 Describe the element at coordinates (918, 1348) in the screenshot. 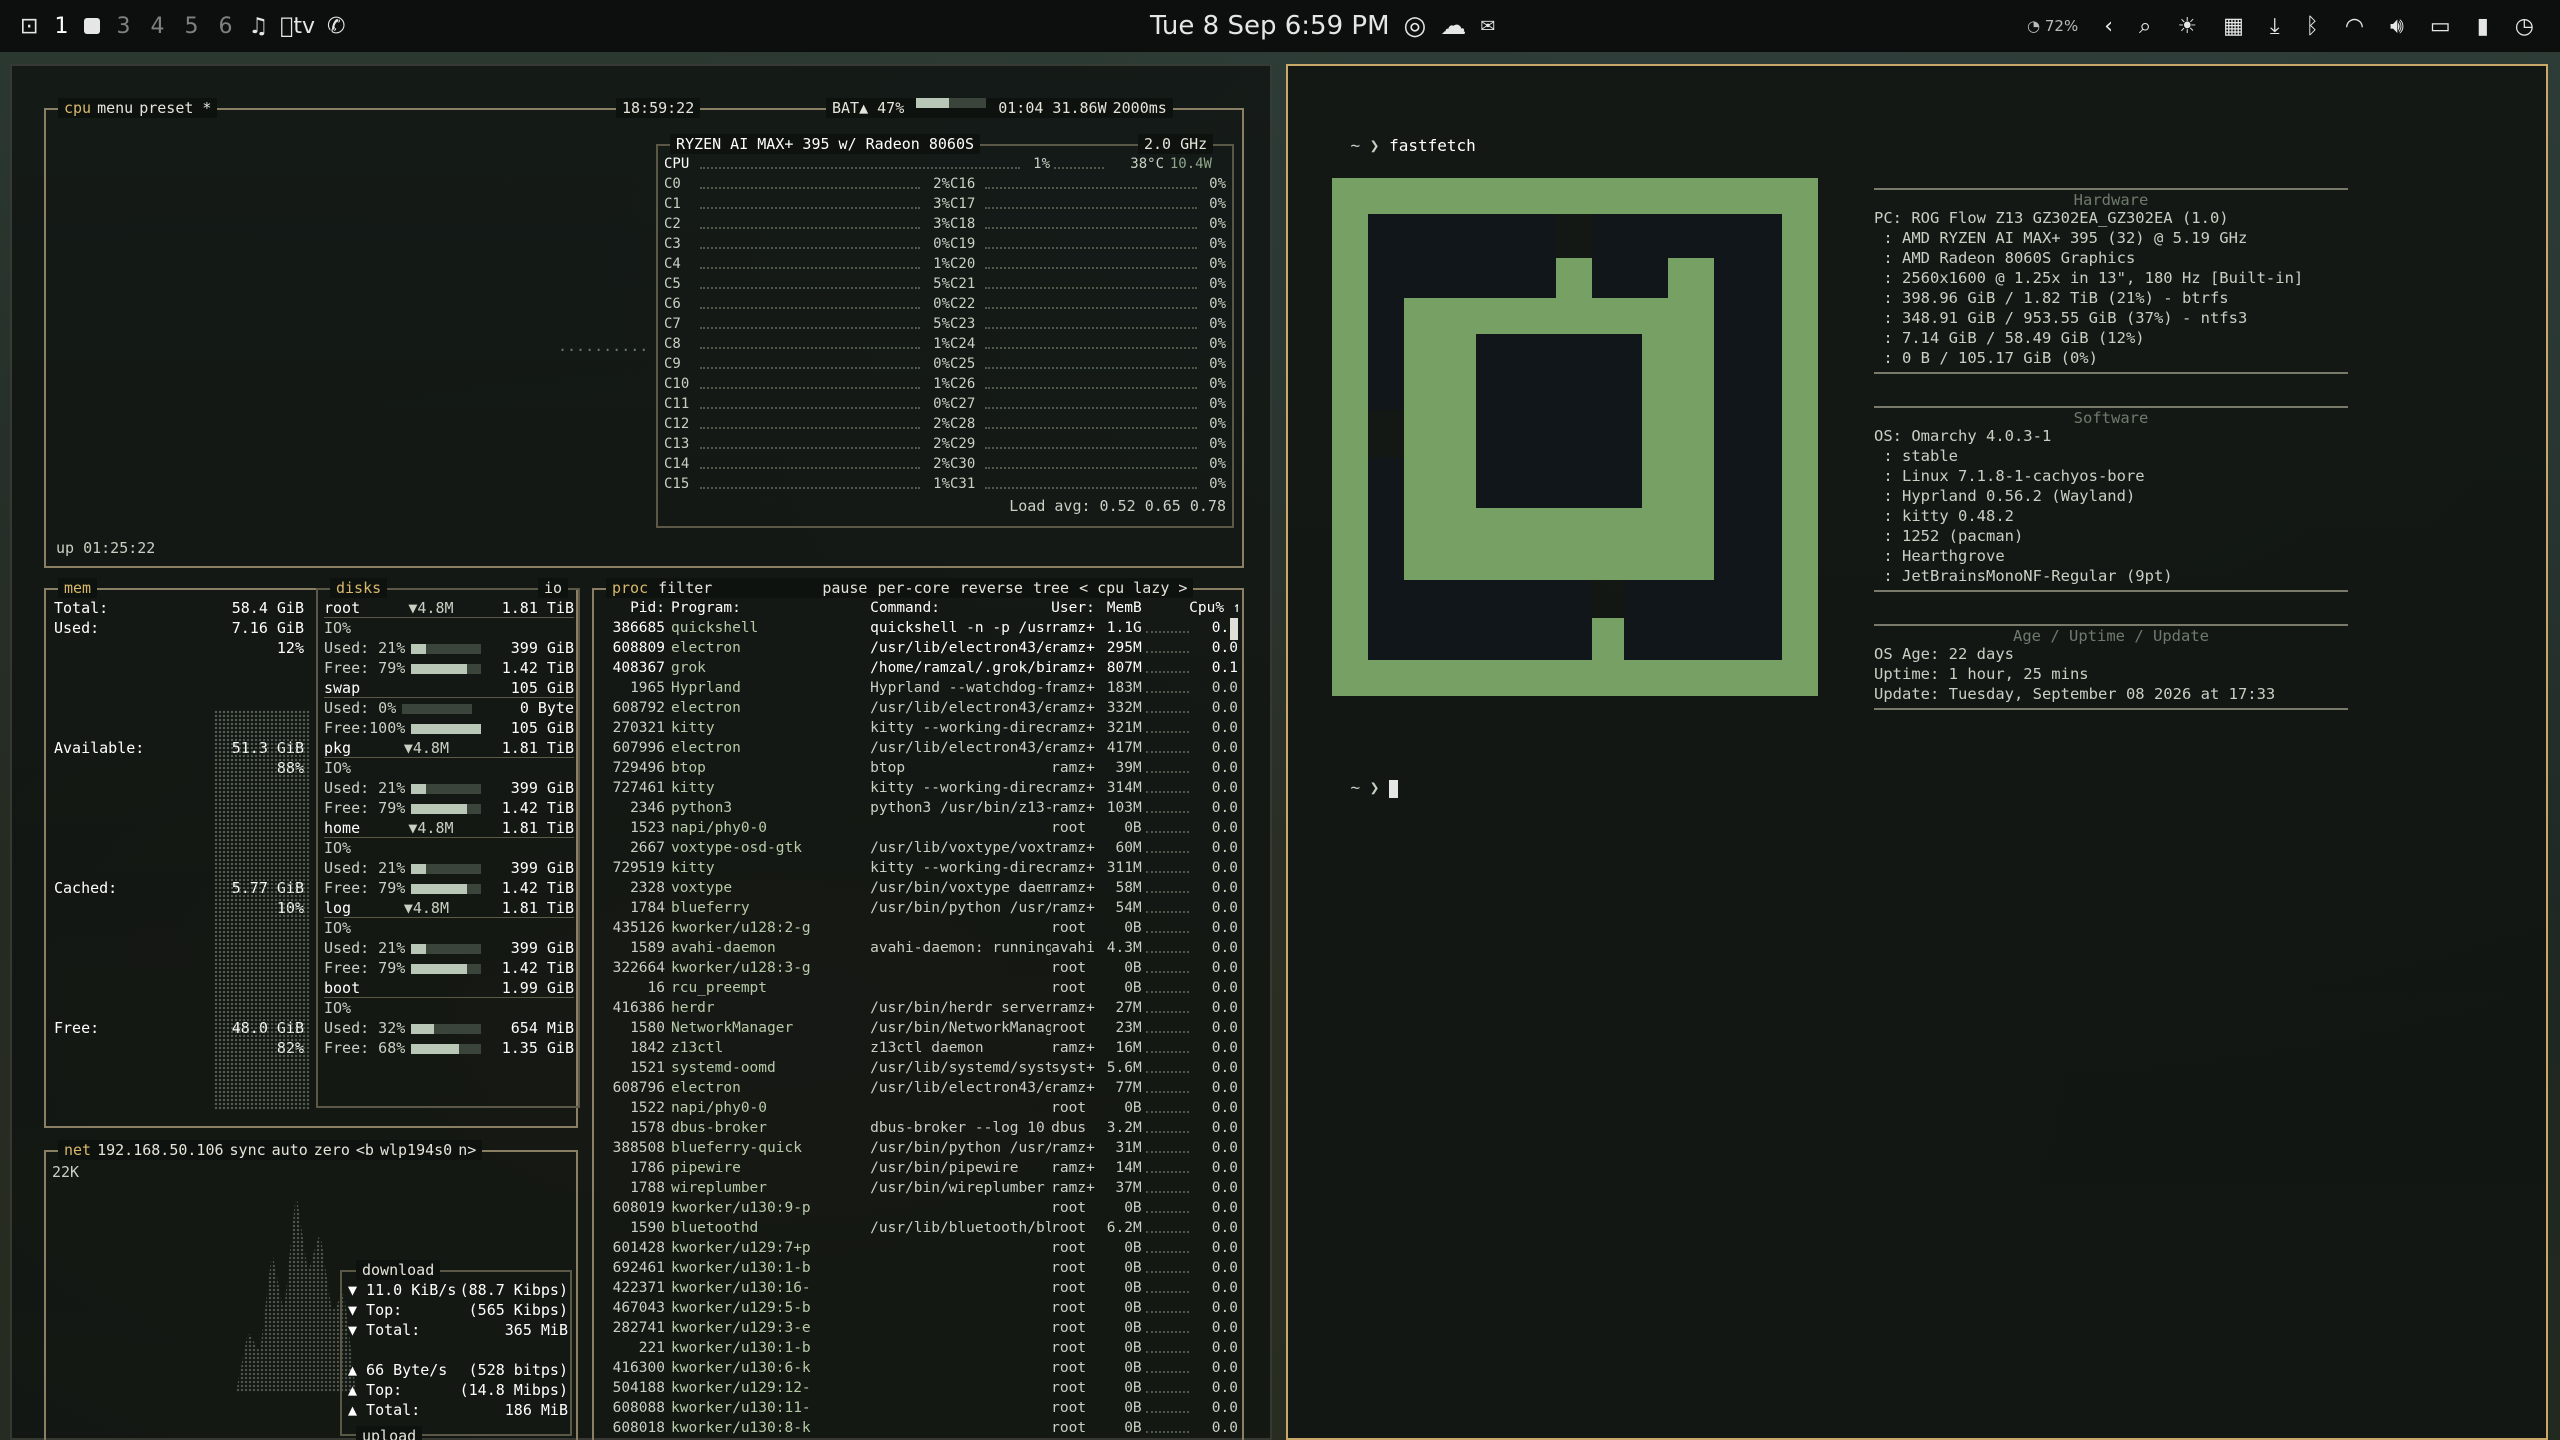

I see `proc-row: 221 kworker/u130:1-b root 0B 0.0` at that location.